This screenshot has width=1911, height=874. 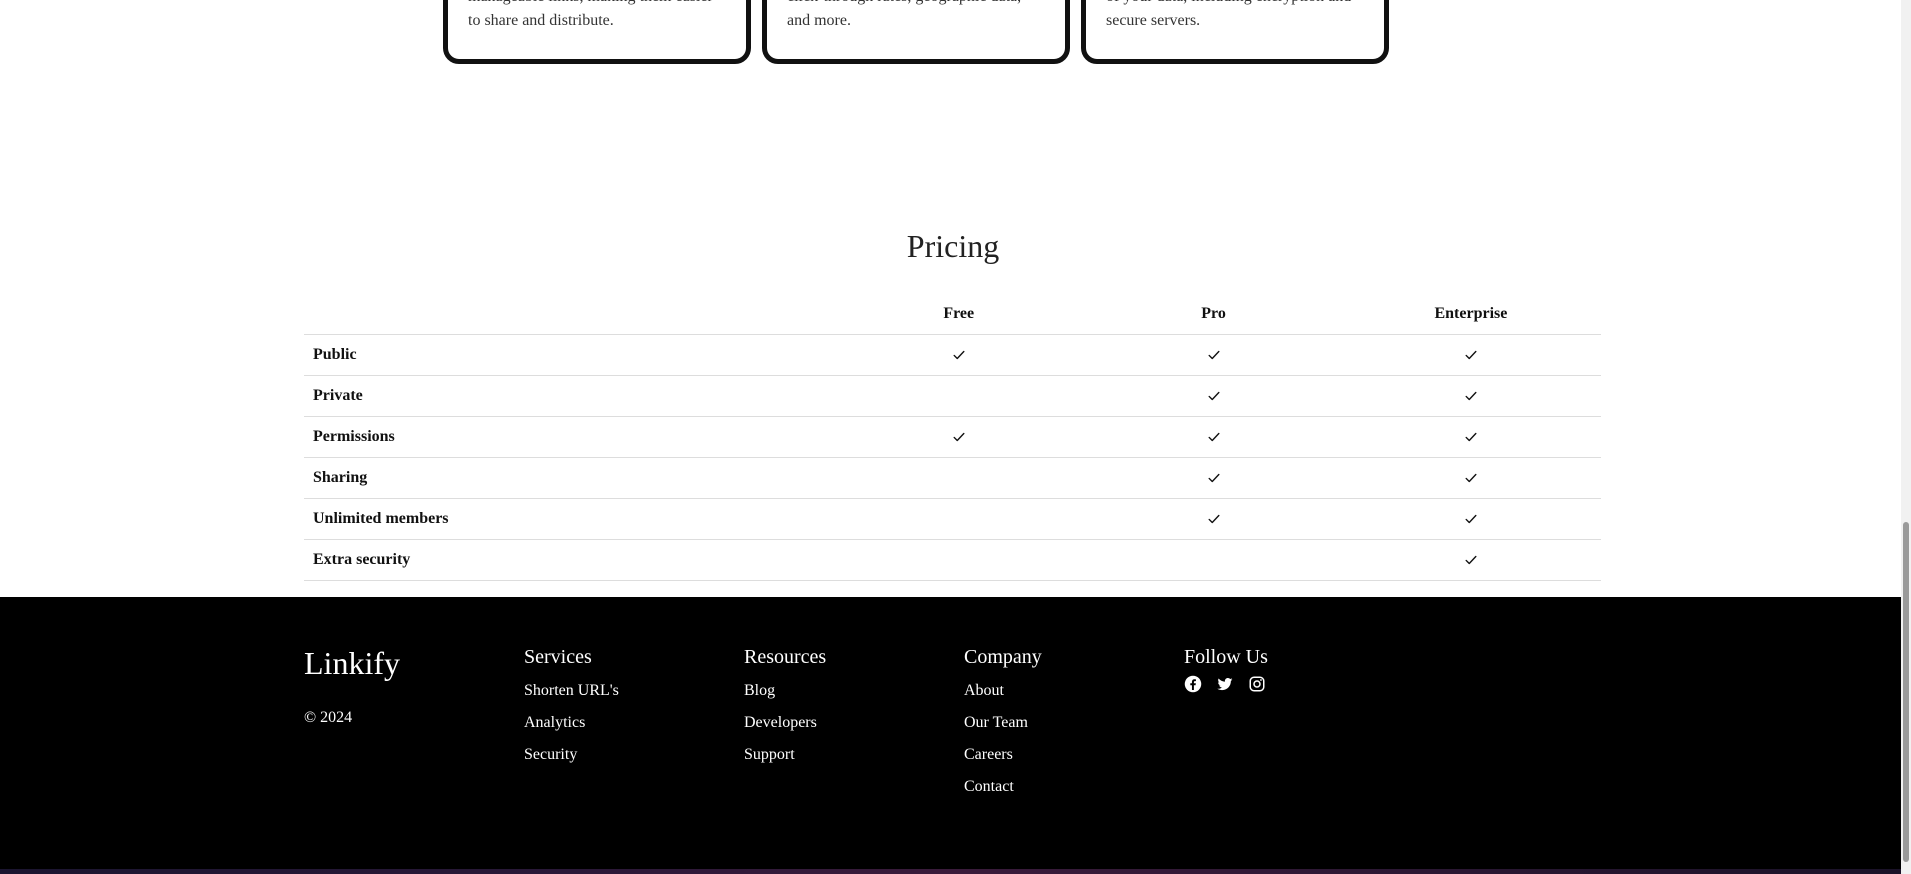 What do you see at coordinates (568, 478) in the screenshot?
I see `pricing-feature-label: Sharing` at bounding box center [568, 478].